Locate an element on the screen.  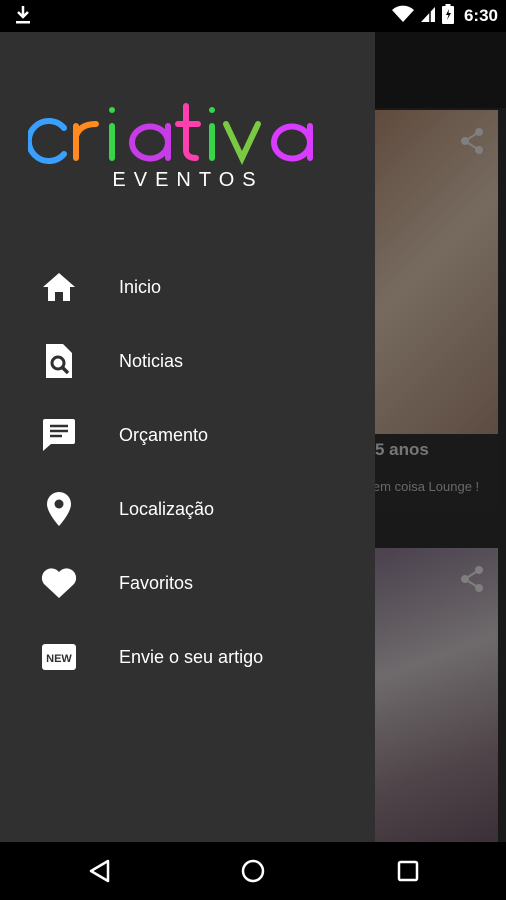
signal-icon is located at coordinates (428, 16).